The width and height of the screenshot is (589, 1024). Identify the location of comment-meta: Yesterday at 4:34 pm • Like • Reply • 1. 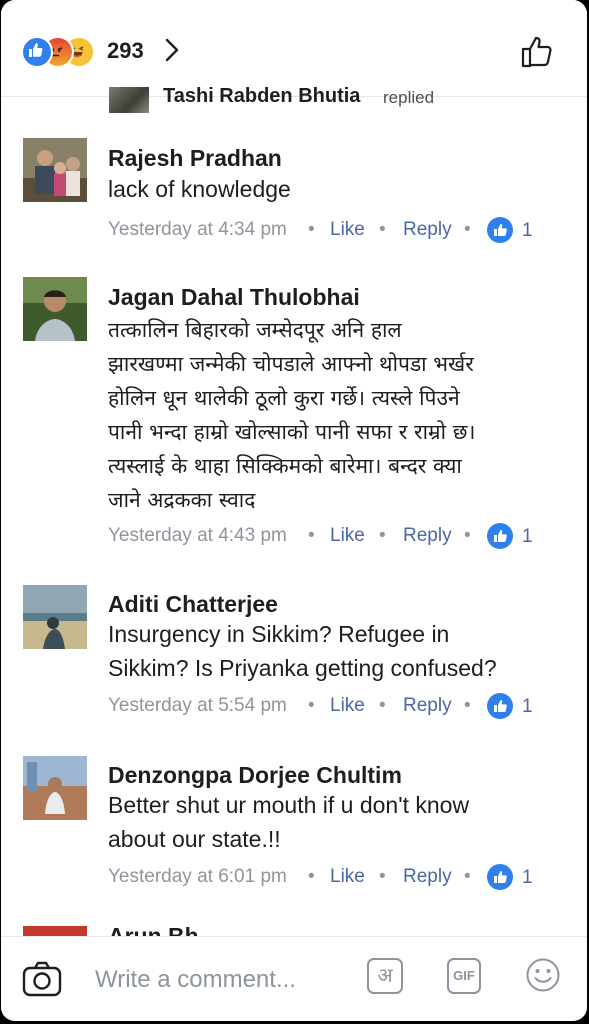
(328, 231).